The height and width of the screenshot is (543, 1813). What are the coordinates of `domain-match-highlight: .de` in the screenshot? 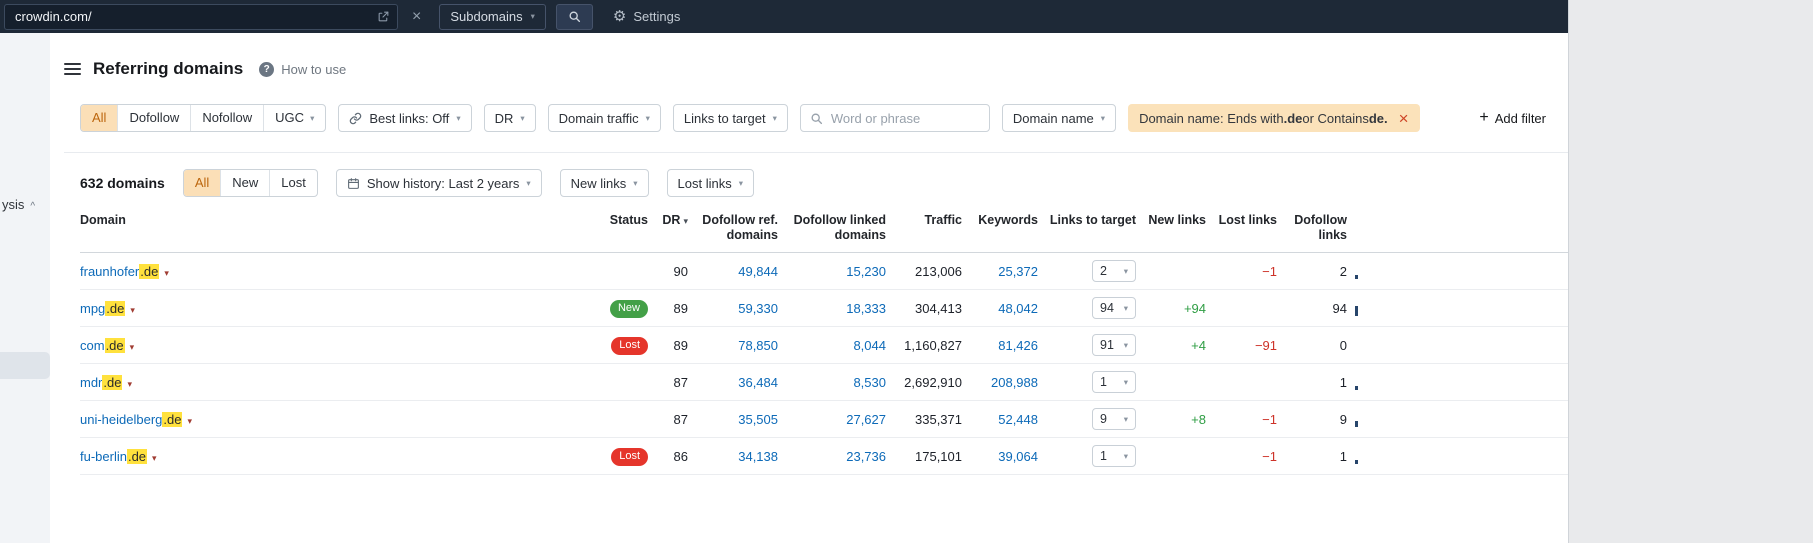 It's located at (114, 345).